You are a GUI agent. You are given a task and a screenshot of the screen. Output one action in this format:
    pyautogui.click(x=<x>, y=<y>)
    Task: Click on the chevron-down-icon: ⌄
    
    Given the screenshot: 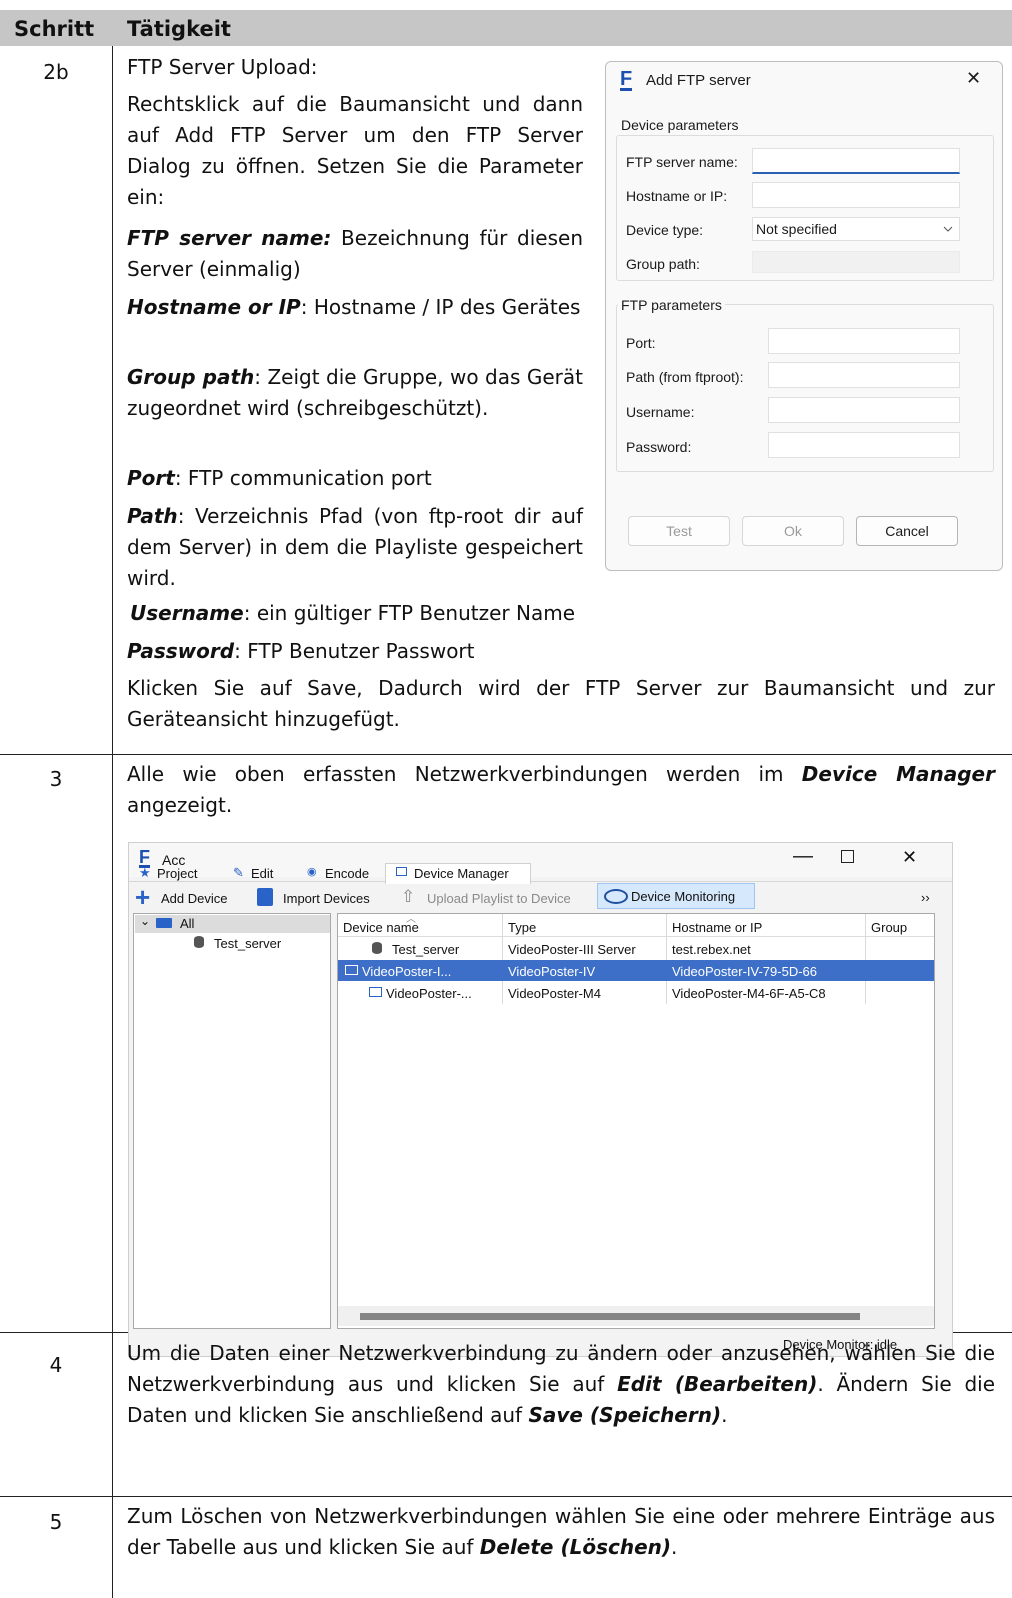 What is the action you would take?
    pyautogui.click(x=145, y=921)
    